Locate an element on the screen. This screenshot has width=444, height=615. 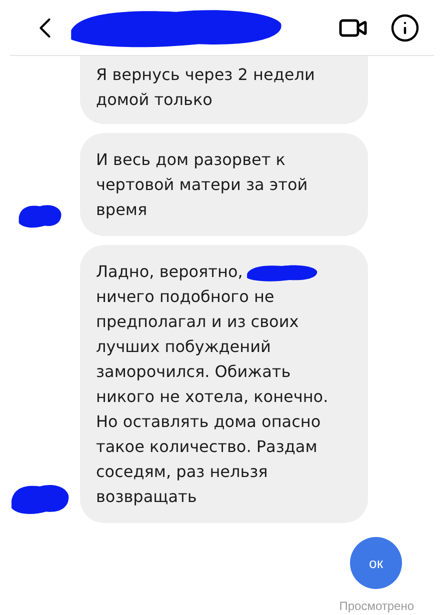
message-text: Ладно, вероятно, is located at coordinates (169, 271).